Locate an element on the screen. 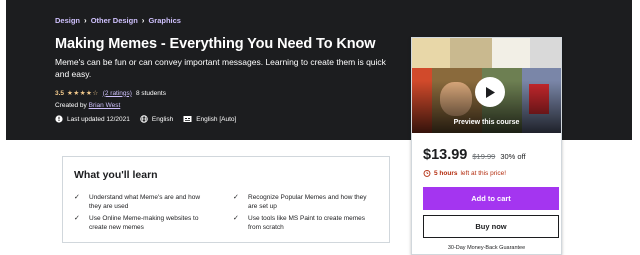 This screenshot has height=255, width=640. breadcrumb: Design › Other Design › Graphics is located at coordinates (118, 20).